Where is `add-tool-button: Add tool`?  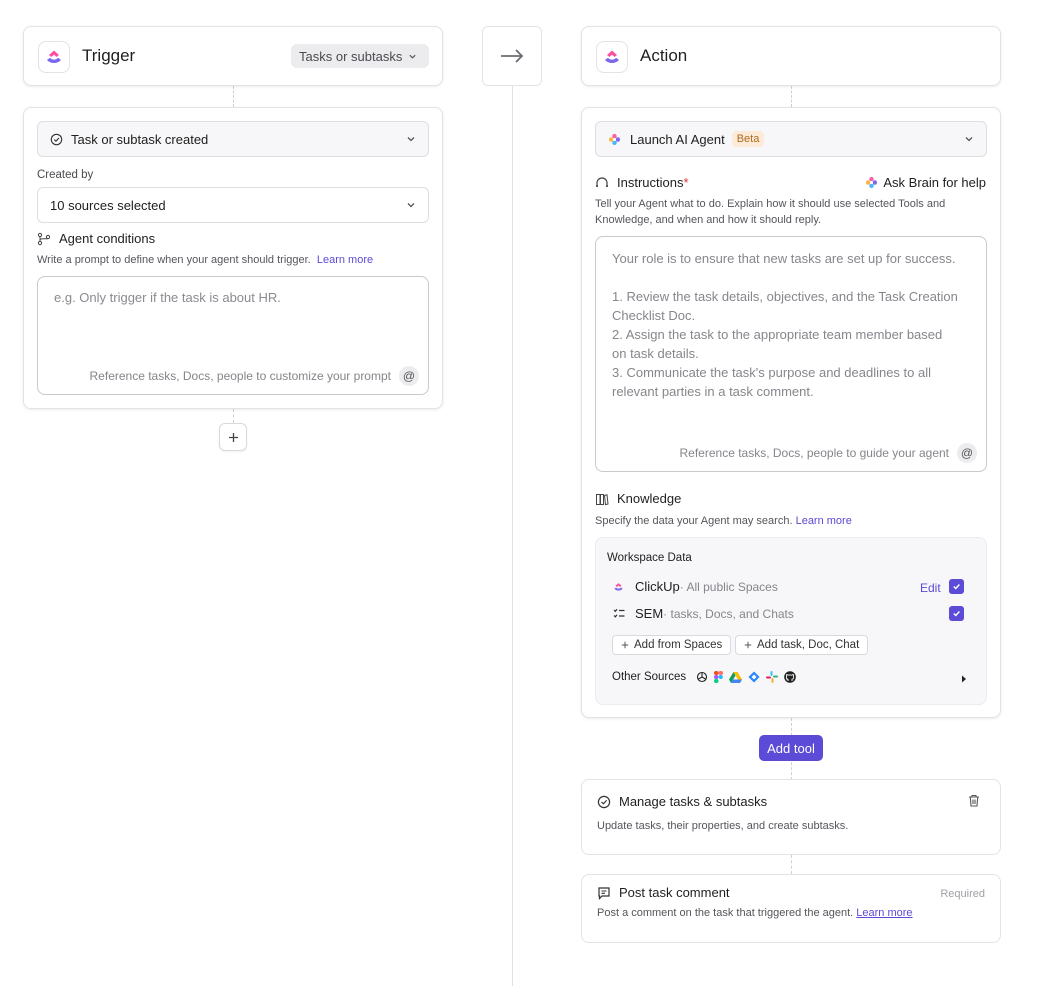
add-tool-button: Add tool is located at coordinates (791, 748).